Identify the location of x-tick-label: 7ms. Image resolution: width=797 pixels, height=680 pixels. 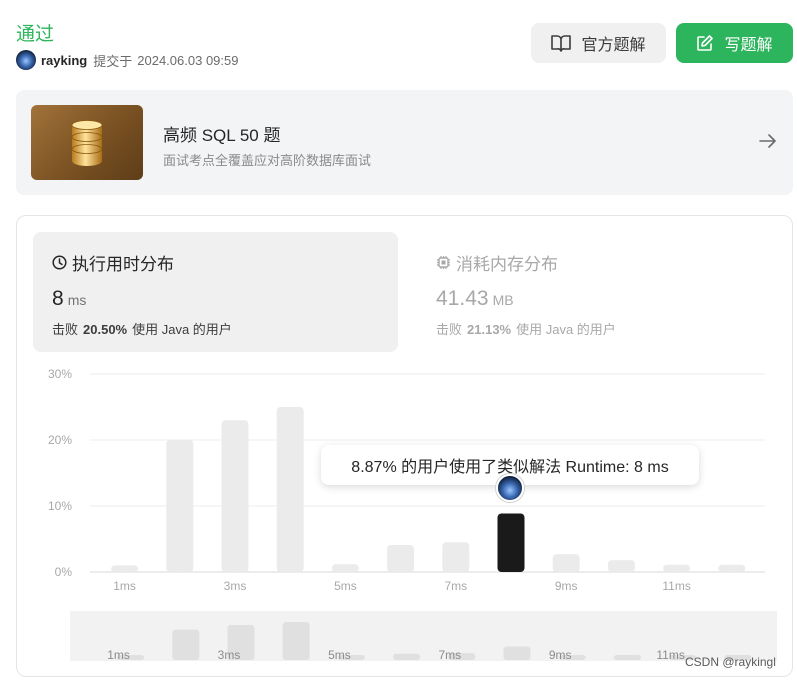
(455, 586).